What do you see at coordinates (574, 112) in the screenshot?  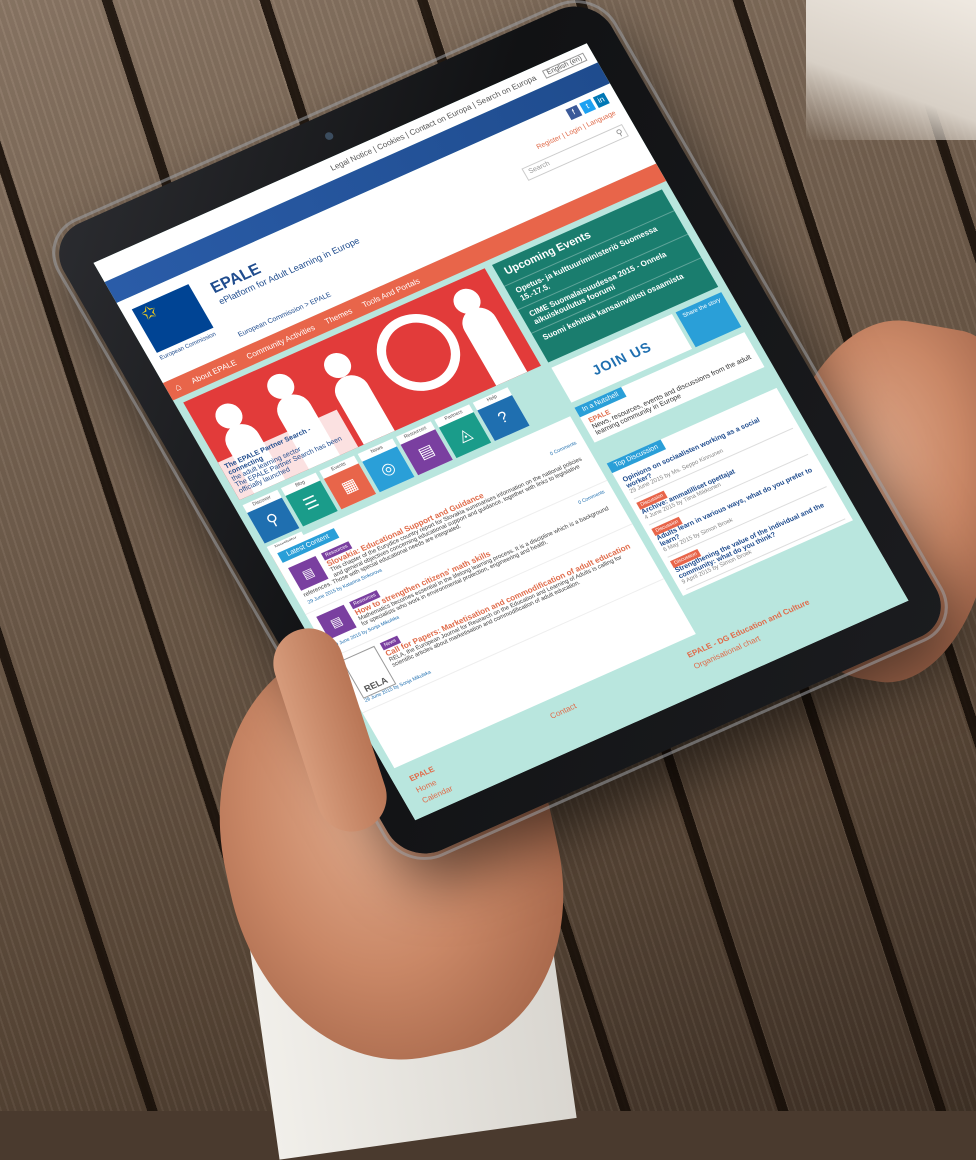 I see `facebook-icon: f` at bounding box center [574, 112].